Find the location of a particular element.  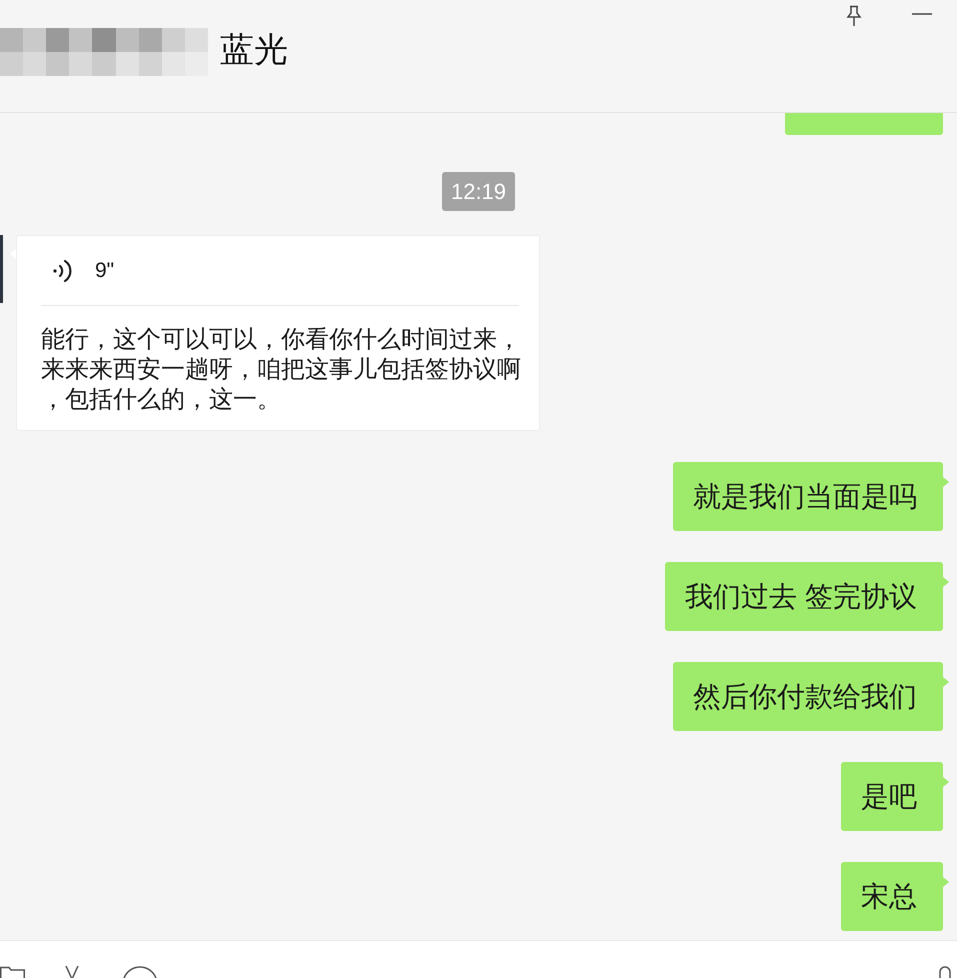

chat-title: 蓝光 is located at coordinates (254, 50).